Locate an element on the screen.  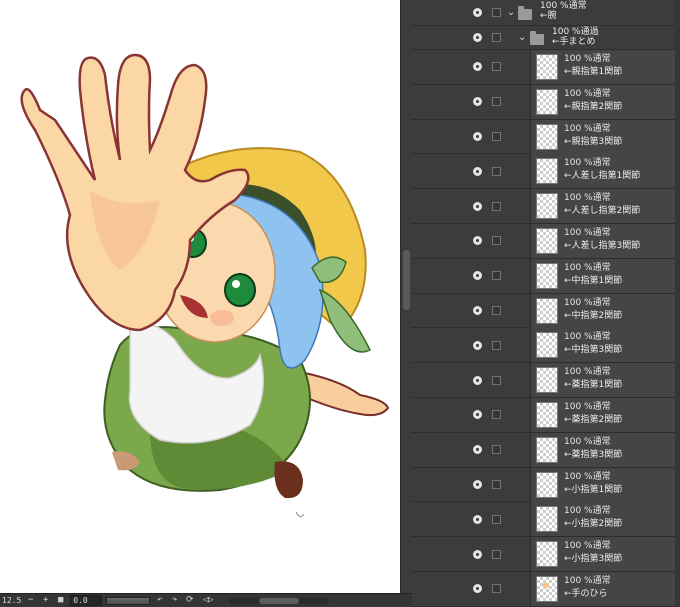
layer-row: 100 %通常 ←人差し指第3関節 is located at coordinates (546, 241).